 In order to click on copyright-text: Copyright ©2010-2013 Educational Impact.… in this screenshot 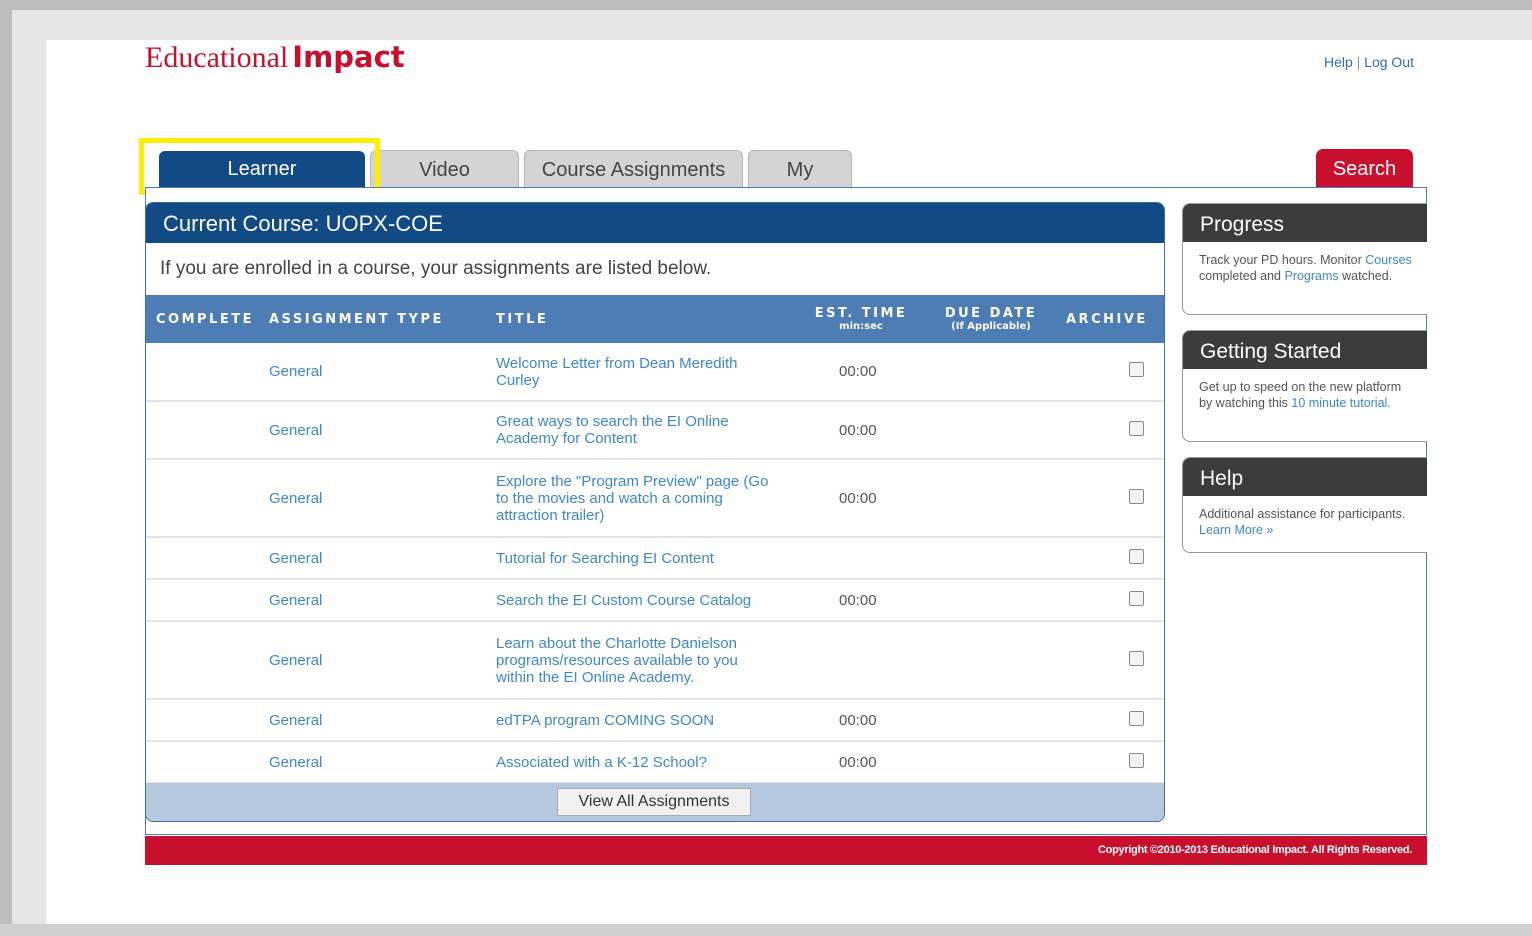, I will do `click(1255, 850)`.